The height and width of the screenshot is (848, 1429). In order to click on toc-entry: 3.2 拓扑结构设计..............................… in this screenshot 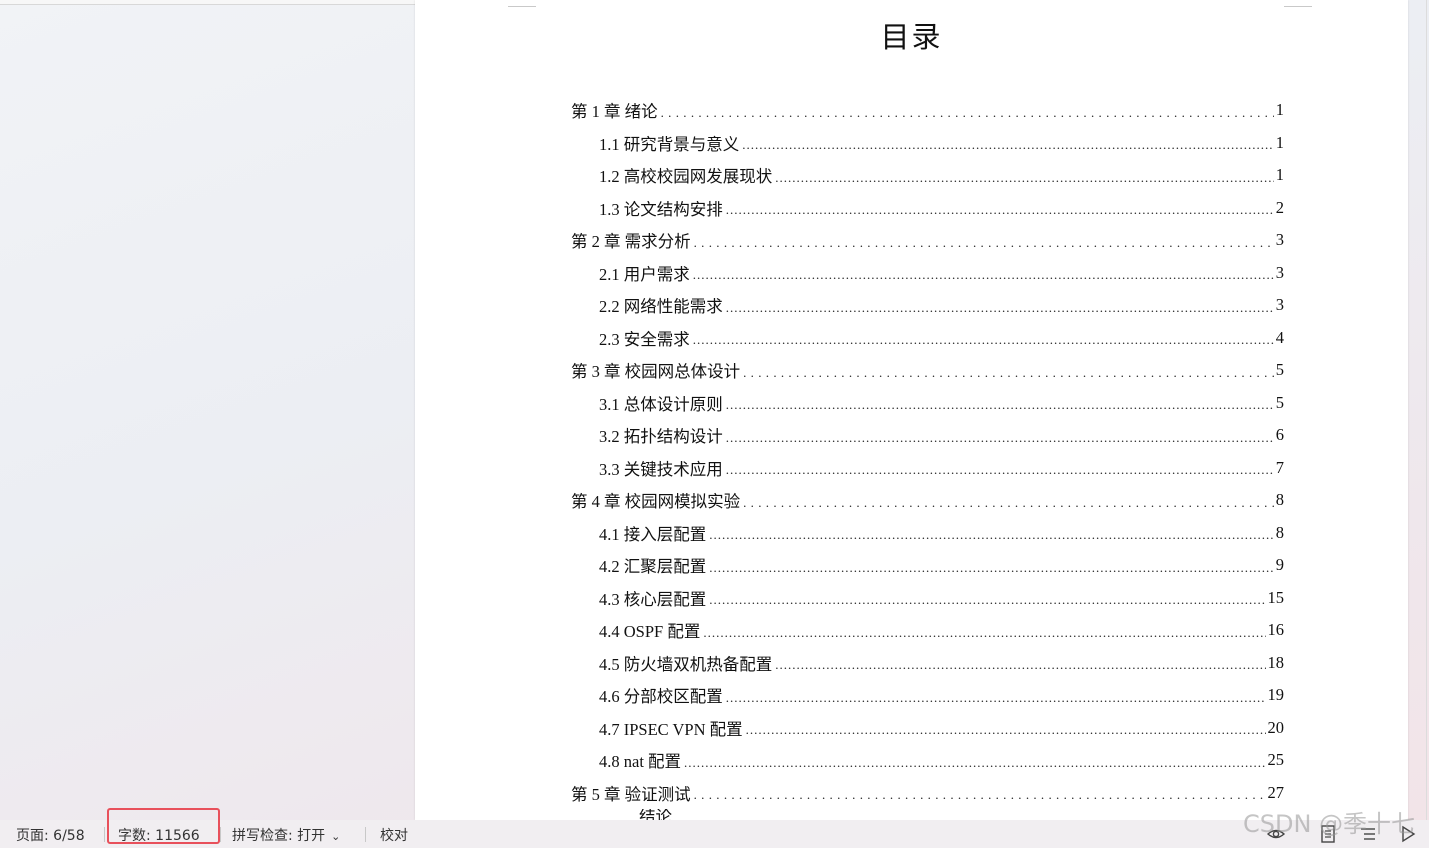, I will do `click(927, 435)`.